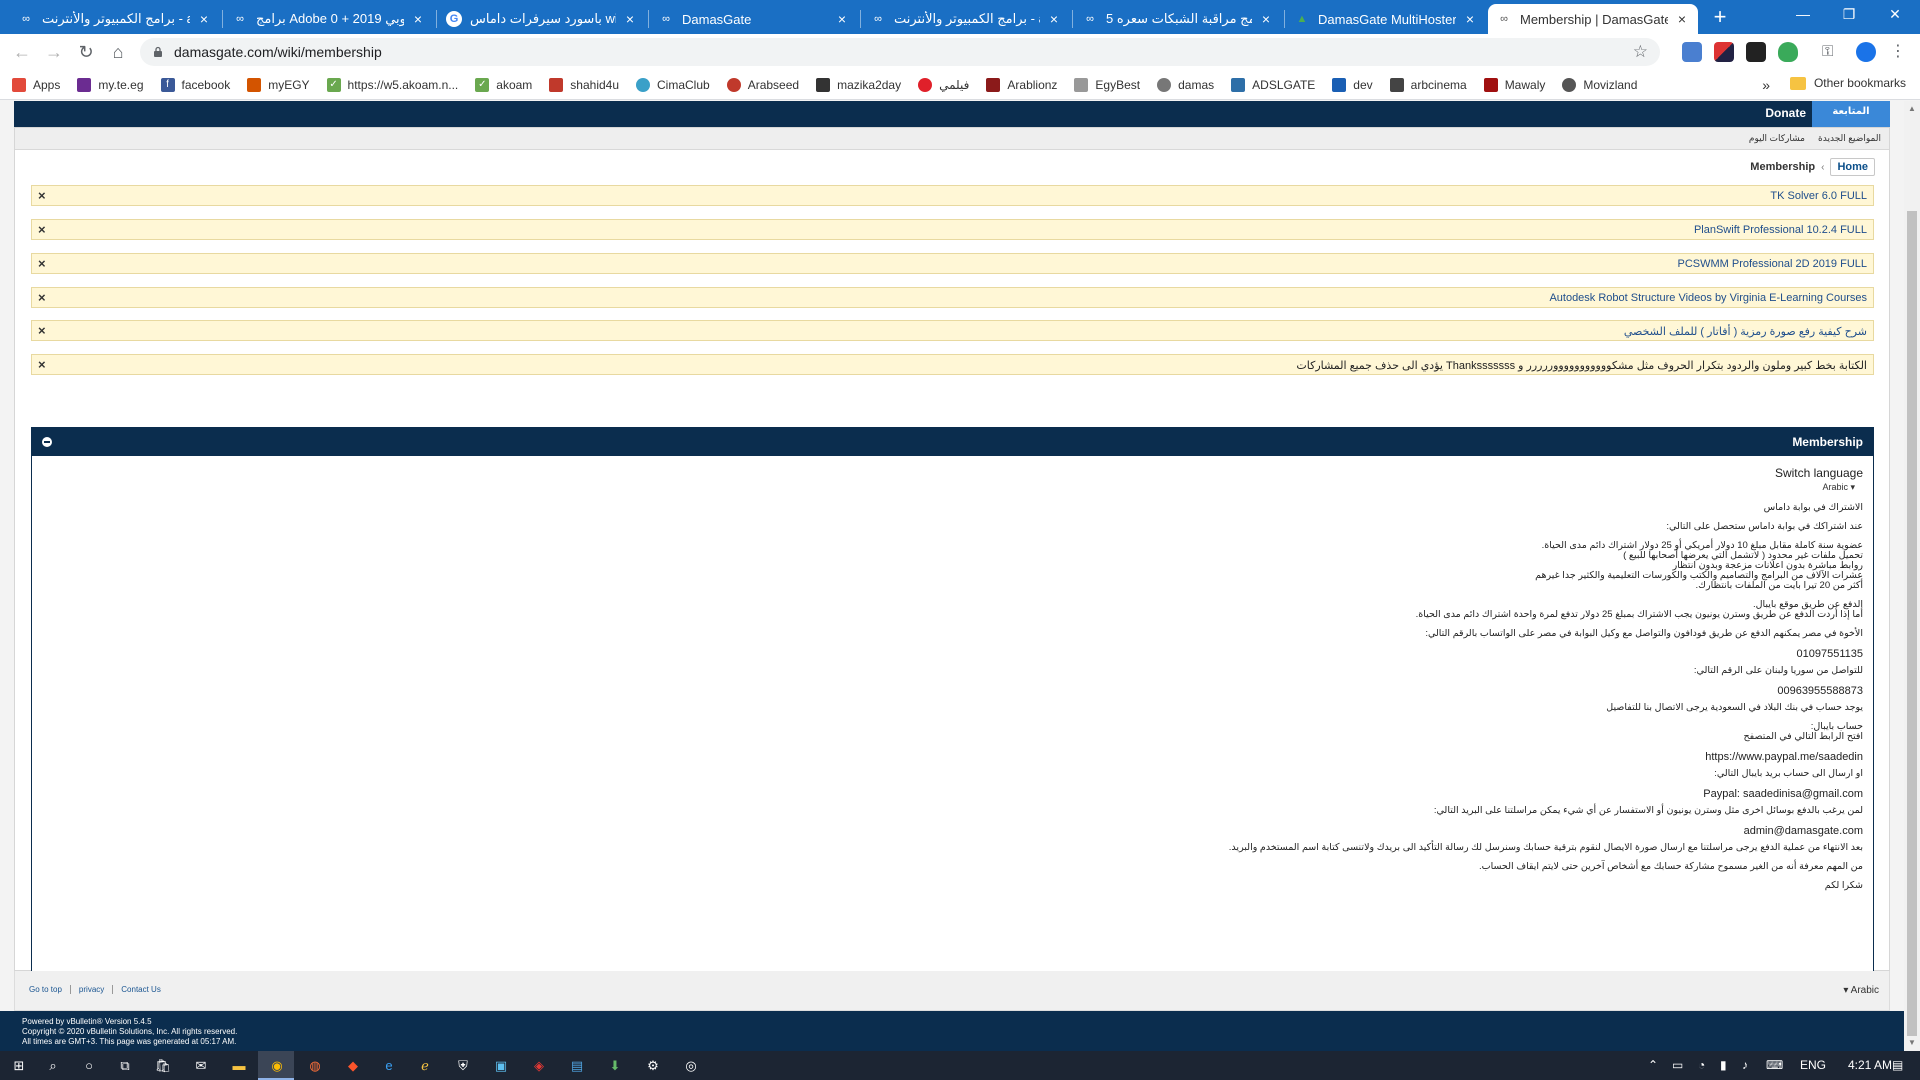  Describe the element at coordinates (1851, 114) in the screenshot. I see `activity-tab: المتابعة` at that location.